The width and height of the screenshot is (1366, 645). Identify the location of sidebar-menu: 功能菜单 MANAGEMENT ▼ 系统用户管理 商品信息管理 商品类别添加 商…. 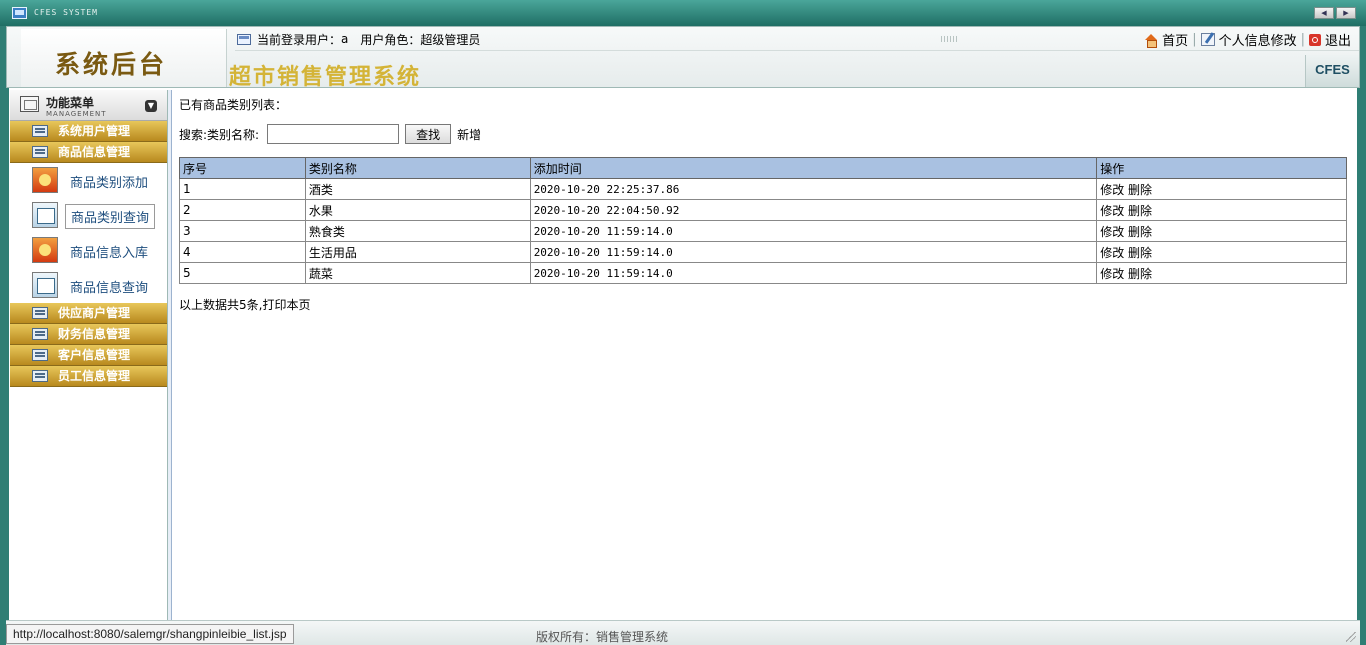
(89, 355).